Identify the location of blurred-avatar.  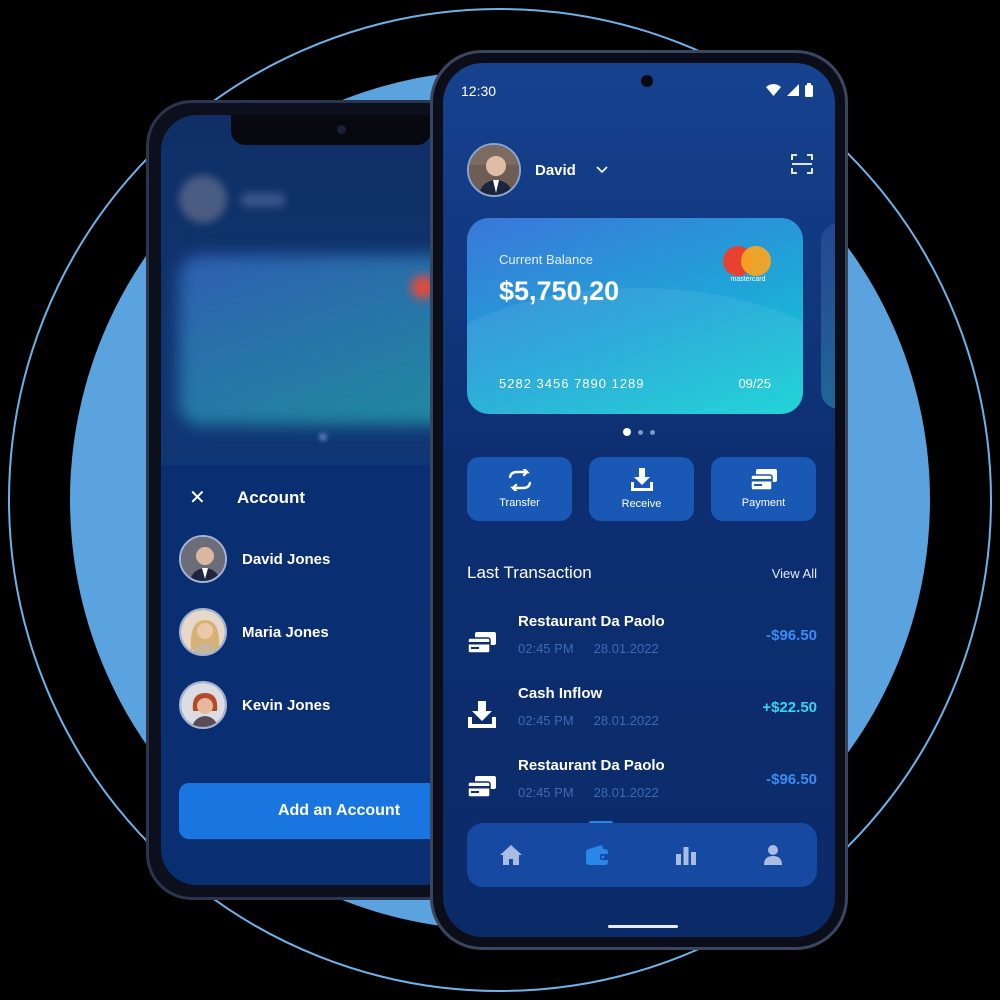
(203, 199).